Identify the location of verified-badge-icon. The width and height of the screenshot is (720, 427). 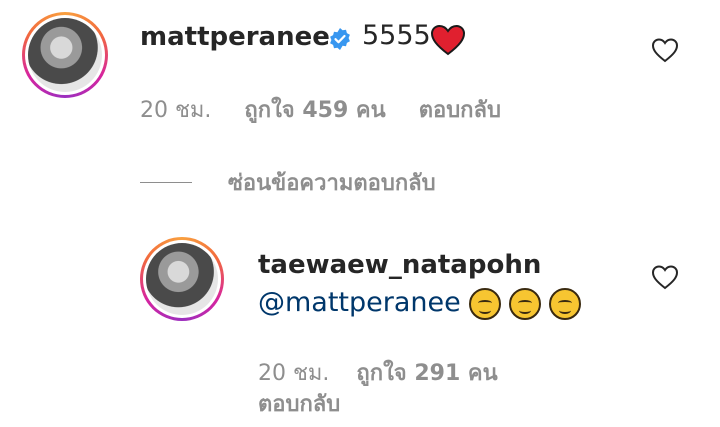
(340, 39).